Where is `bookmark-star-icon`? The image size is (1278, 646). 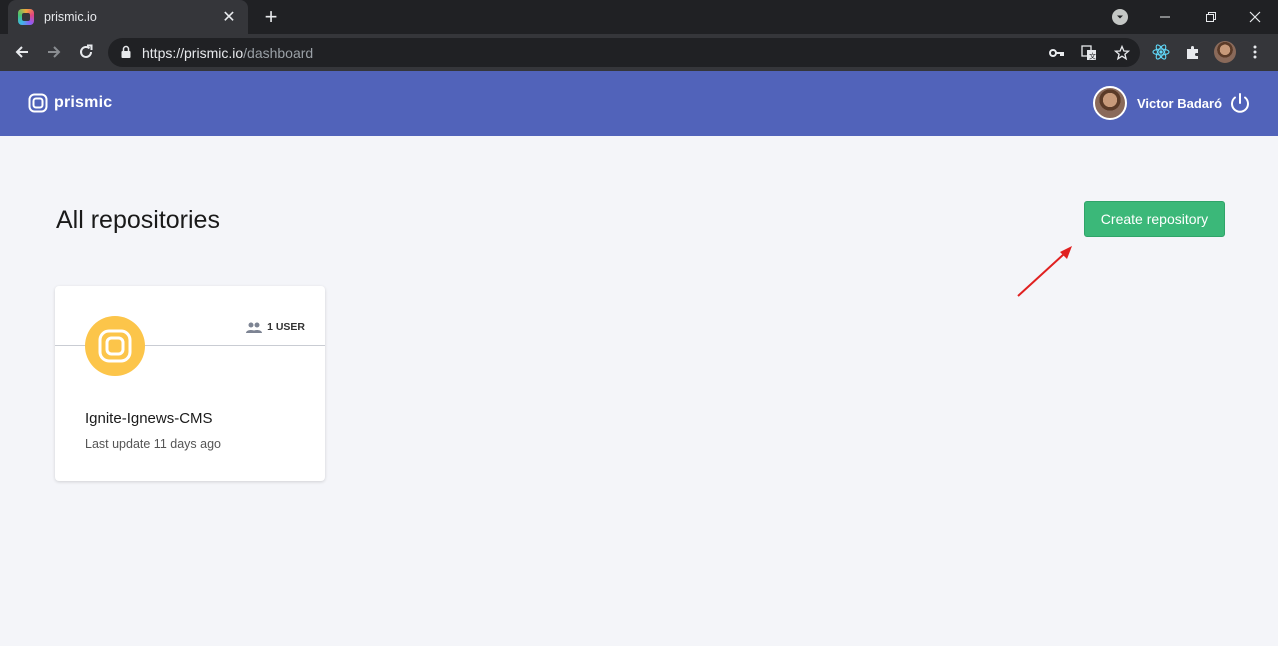 bookmark-star-icon is located at coordinates (1122, 53).